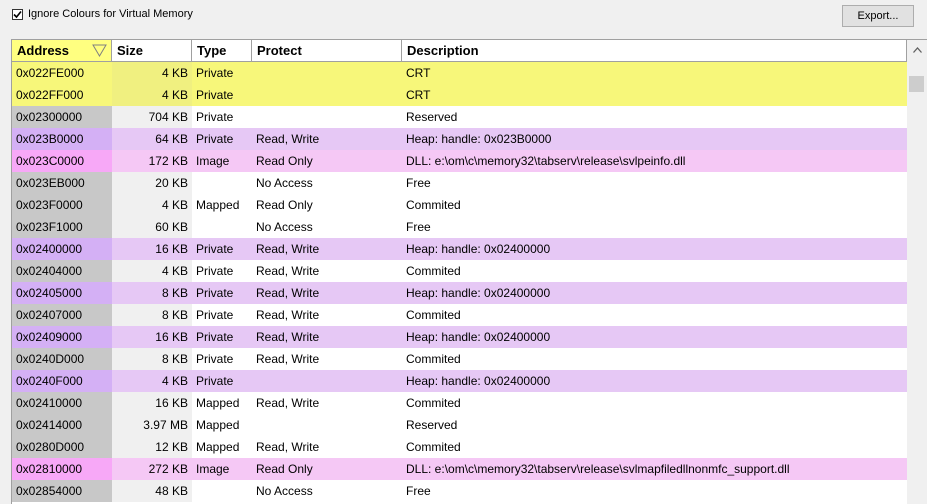 The image size is (927, 504). I want to click on ignore-colours-checkbox, so click(17, 14).